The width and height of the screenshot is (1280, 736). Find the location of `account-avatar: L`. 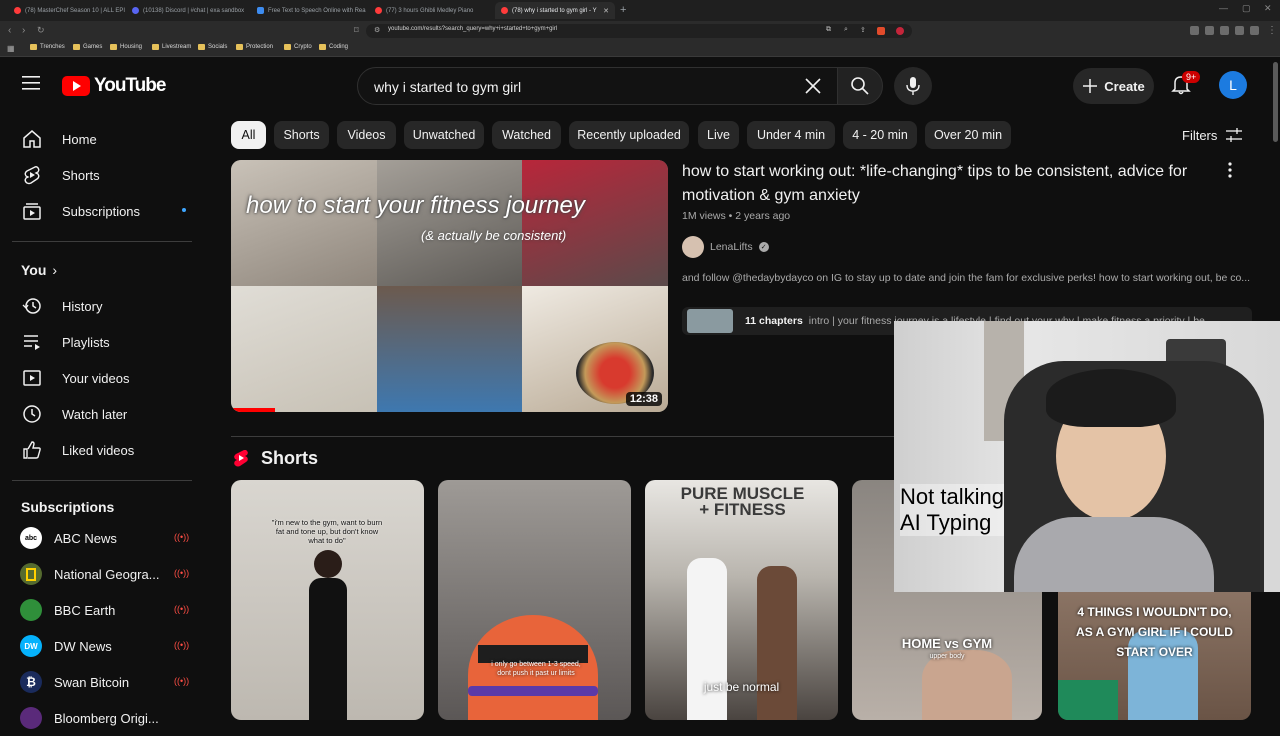

account-avatar: L is located at coordinates (1233, 85).